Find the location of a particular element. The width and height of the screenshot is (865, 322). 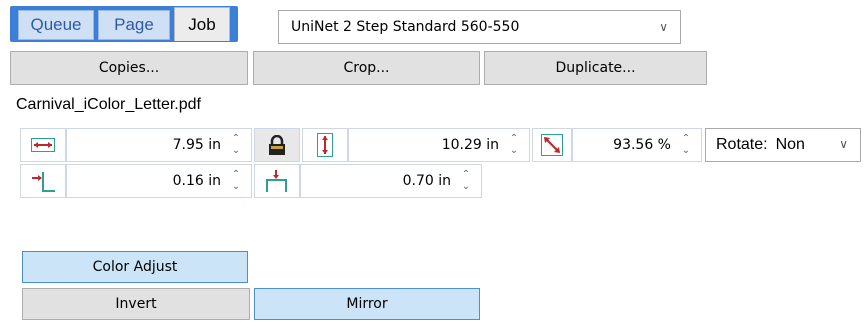

scale-value: 93.56 % is located at coordinates (642, 145).